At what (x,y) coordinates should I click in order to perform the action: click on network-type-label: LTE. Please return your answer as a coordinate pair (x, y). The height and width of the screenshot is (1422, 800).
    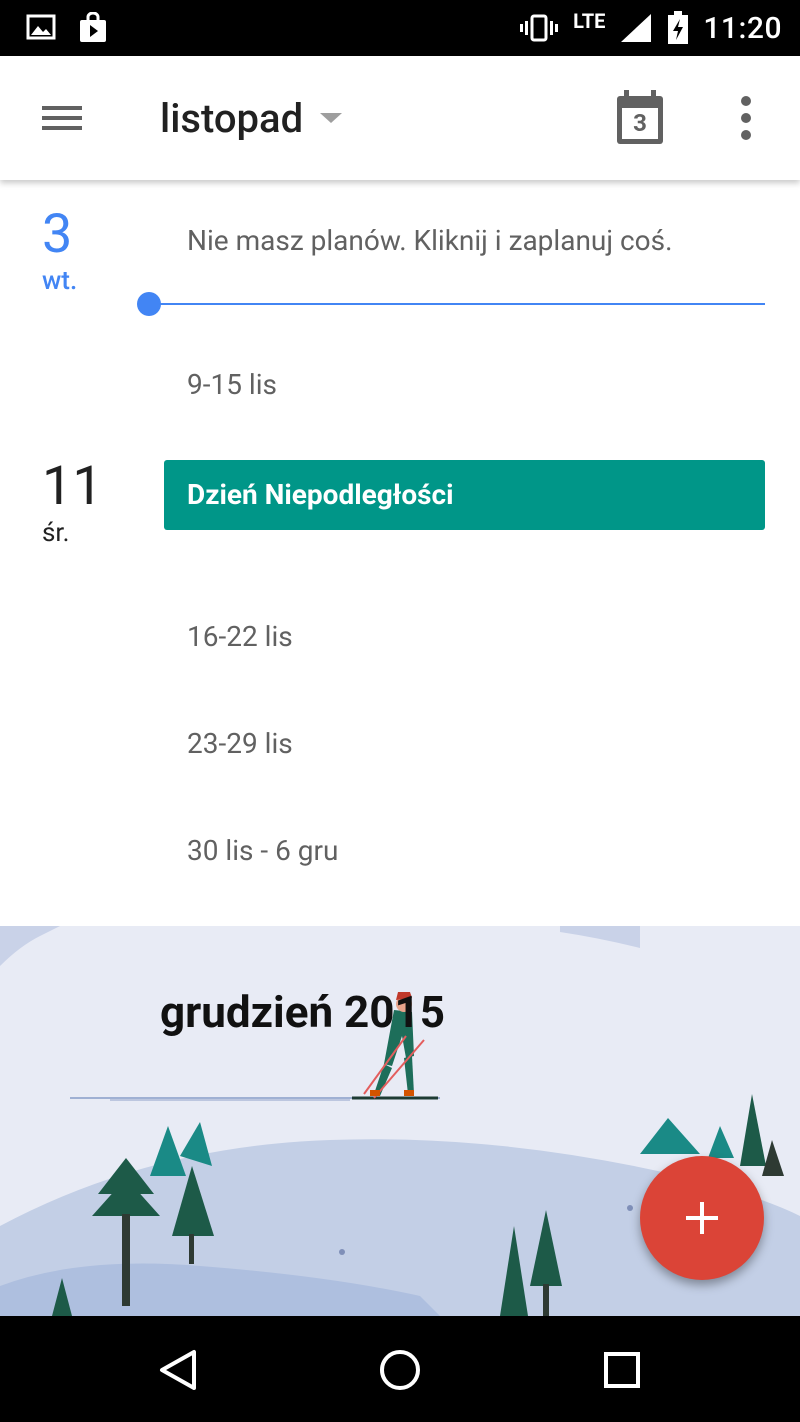
    Looking at the image, I should click on (589, 21).